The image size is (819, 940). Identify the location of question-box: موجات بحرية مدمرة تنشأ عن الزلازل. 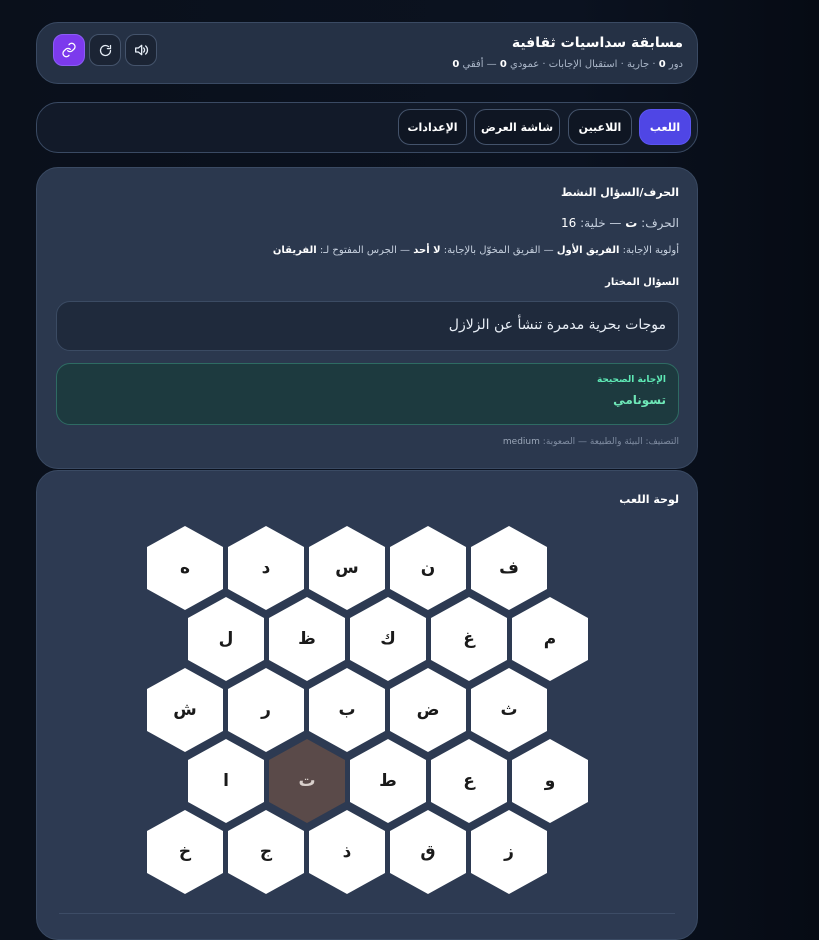
(367, 326).